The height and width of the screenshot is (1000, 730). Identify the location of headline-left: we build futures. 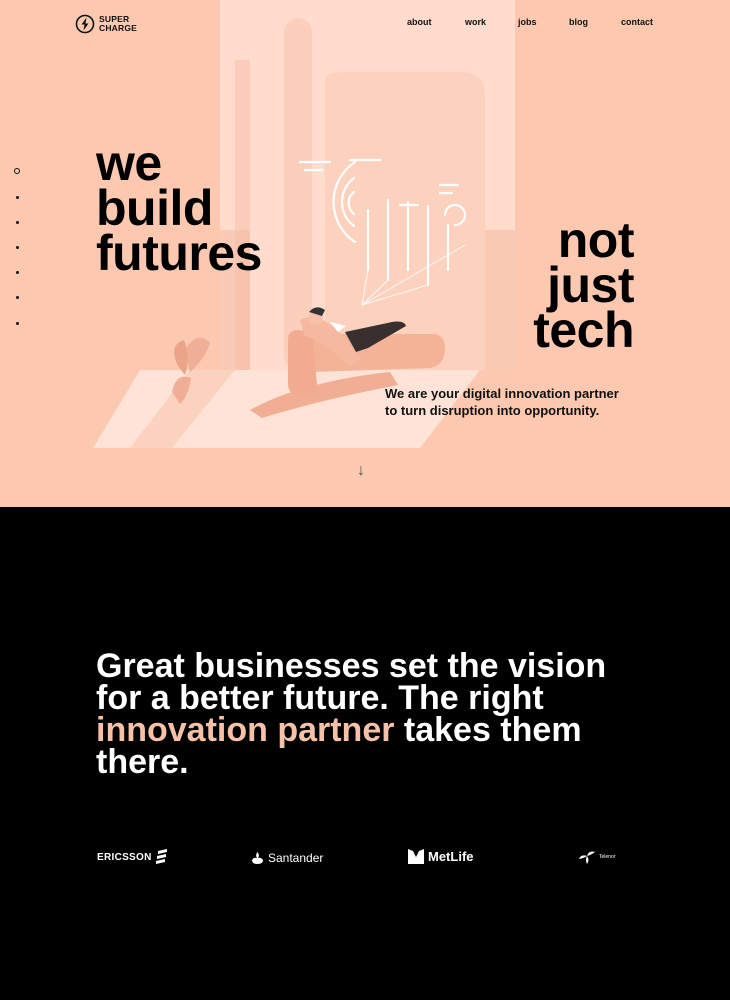
(179, 209).